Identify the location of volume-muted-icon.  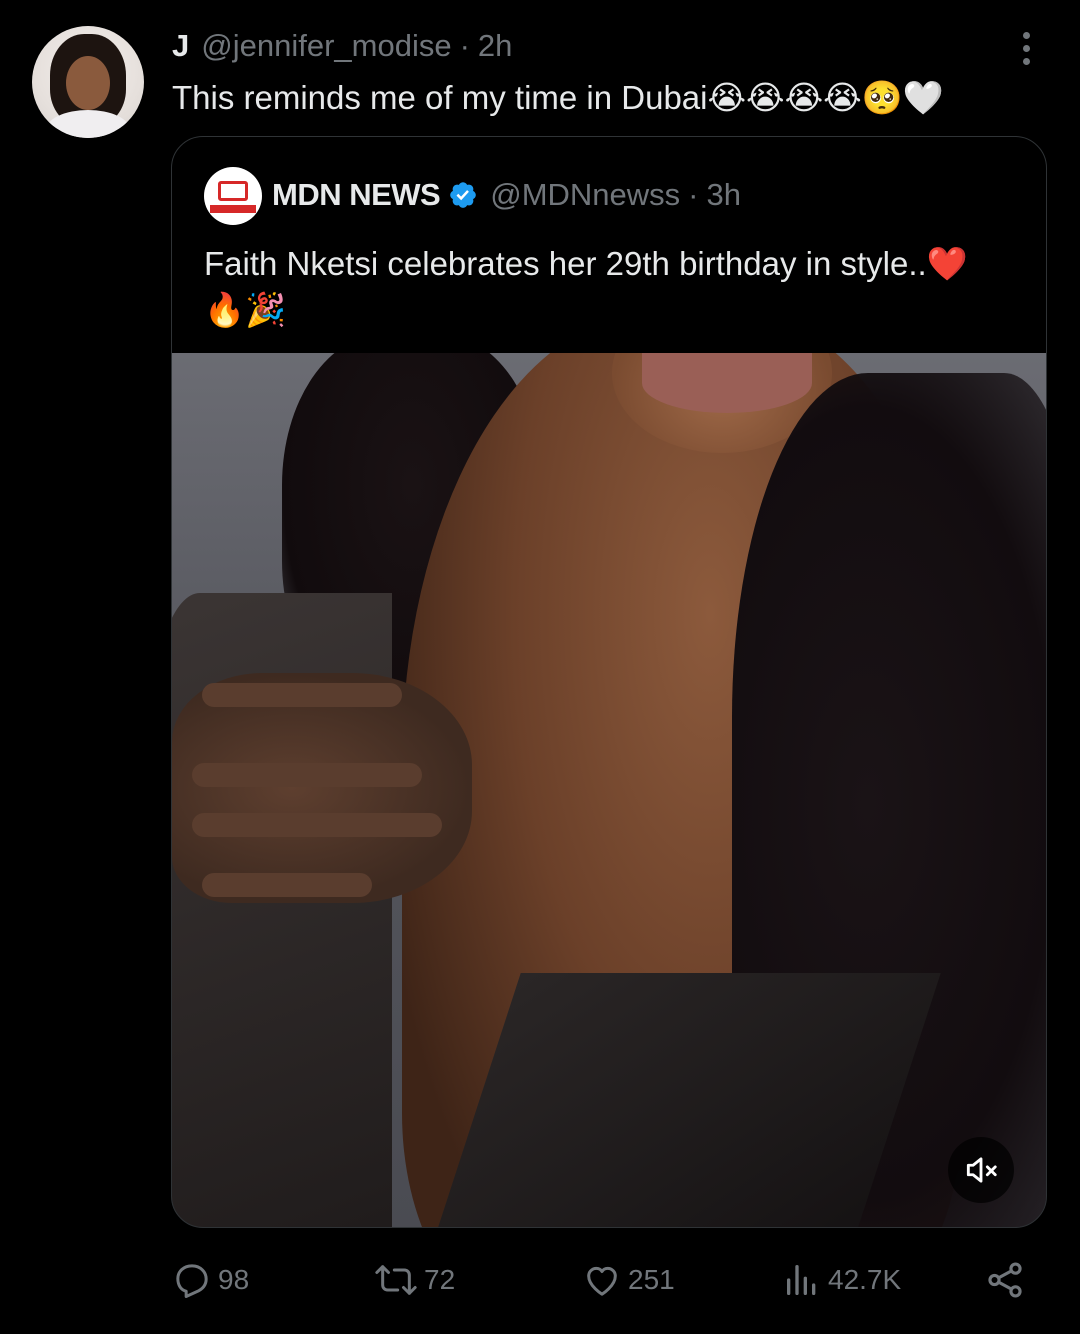
(981, 1170).